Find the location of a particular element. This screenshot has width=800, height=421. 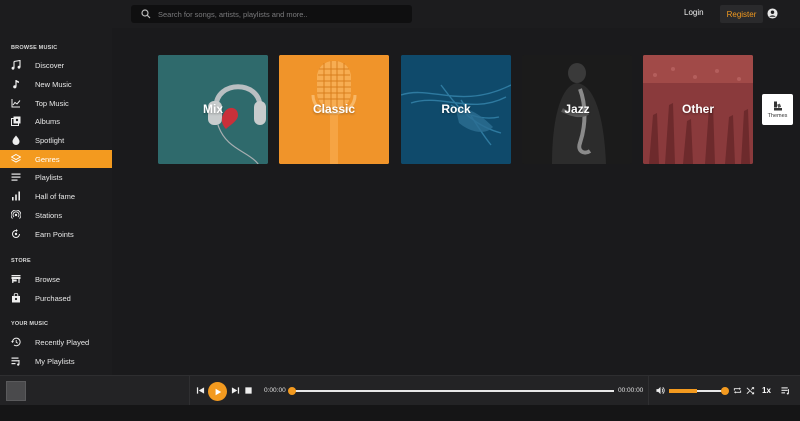

play-icon is located at coordinates (218, 391).